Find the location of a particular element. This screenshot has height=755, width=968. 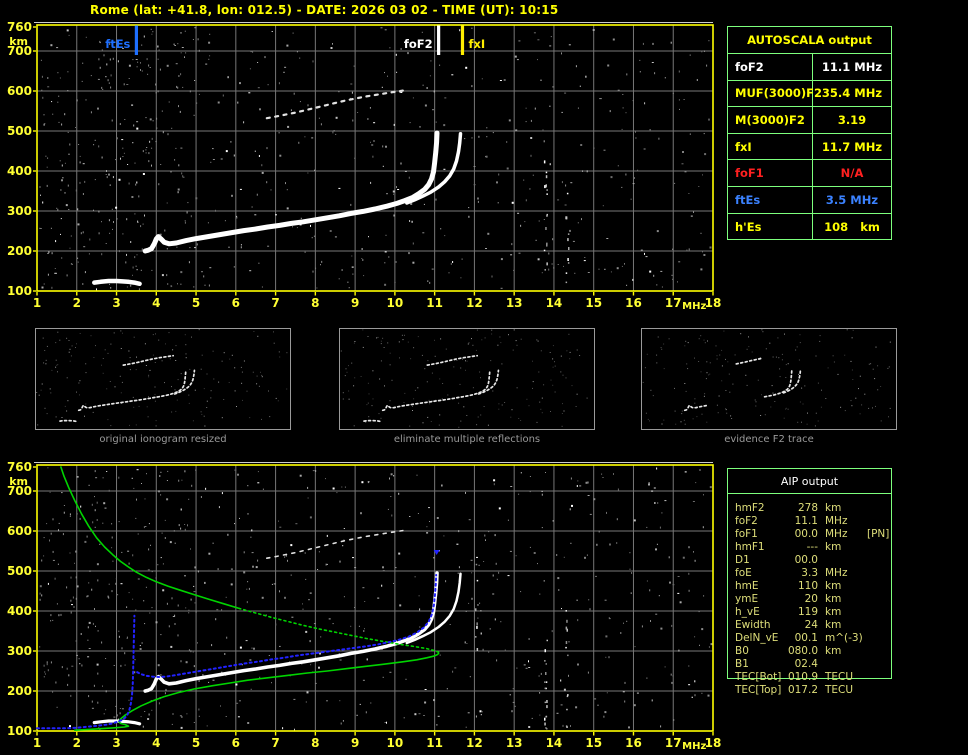

aip-row-b0: B0 080.0 km is located at coordinates (810, 651).